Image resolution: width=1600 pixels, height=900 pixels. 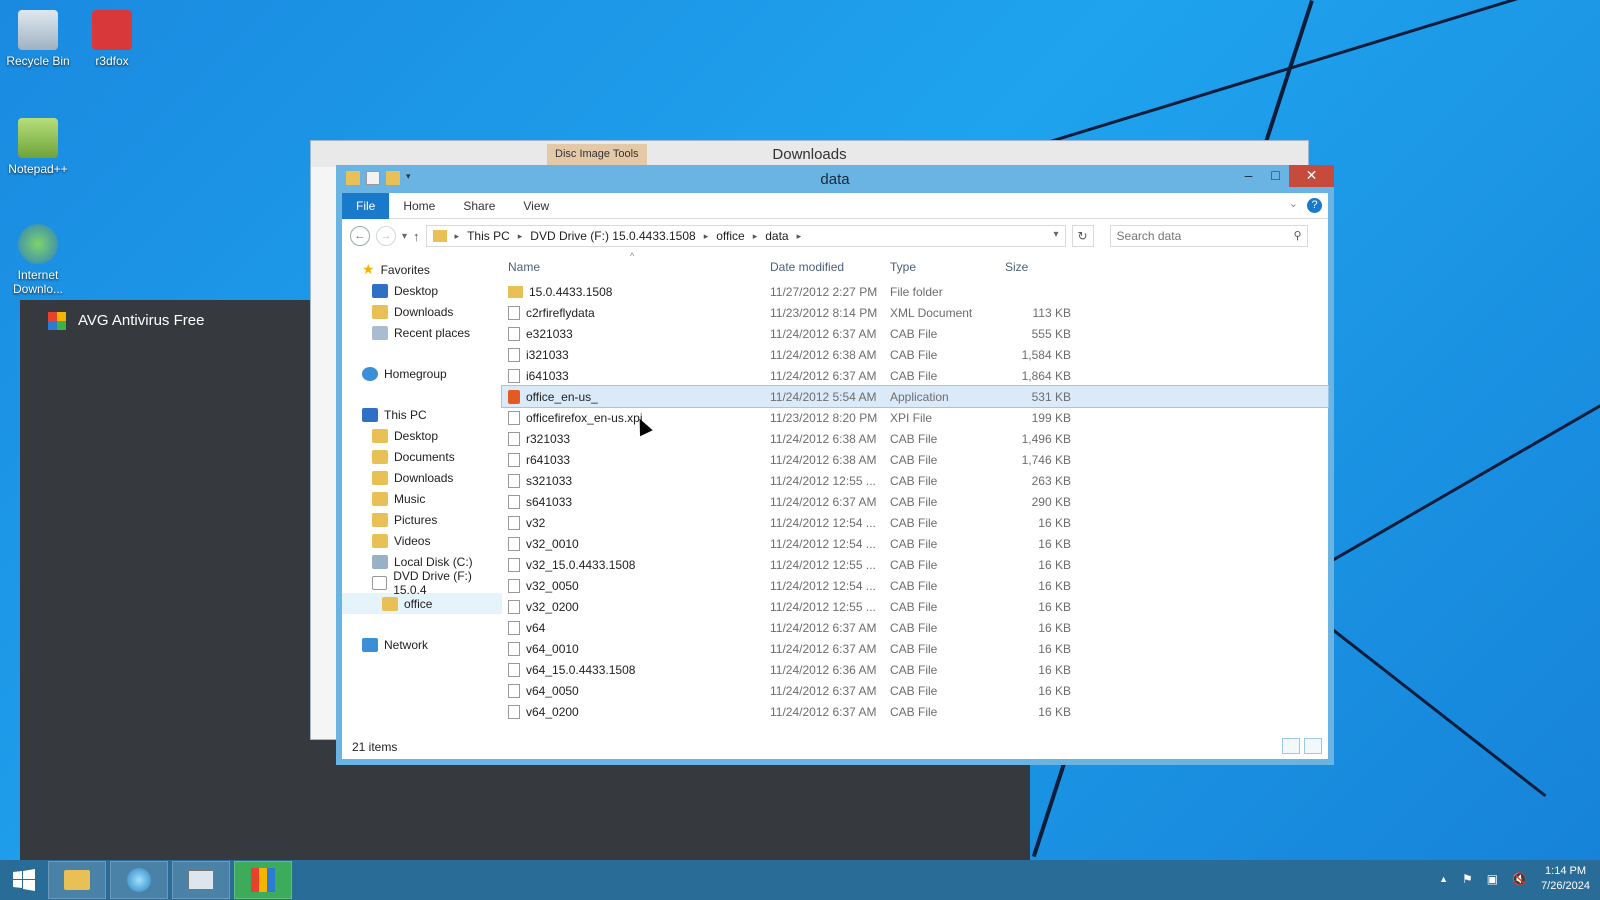 I want to click on file-name-cell: v64_0200, so click(x=633, y=711).